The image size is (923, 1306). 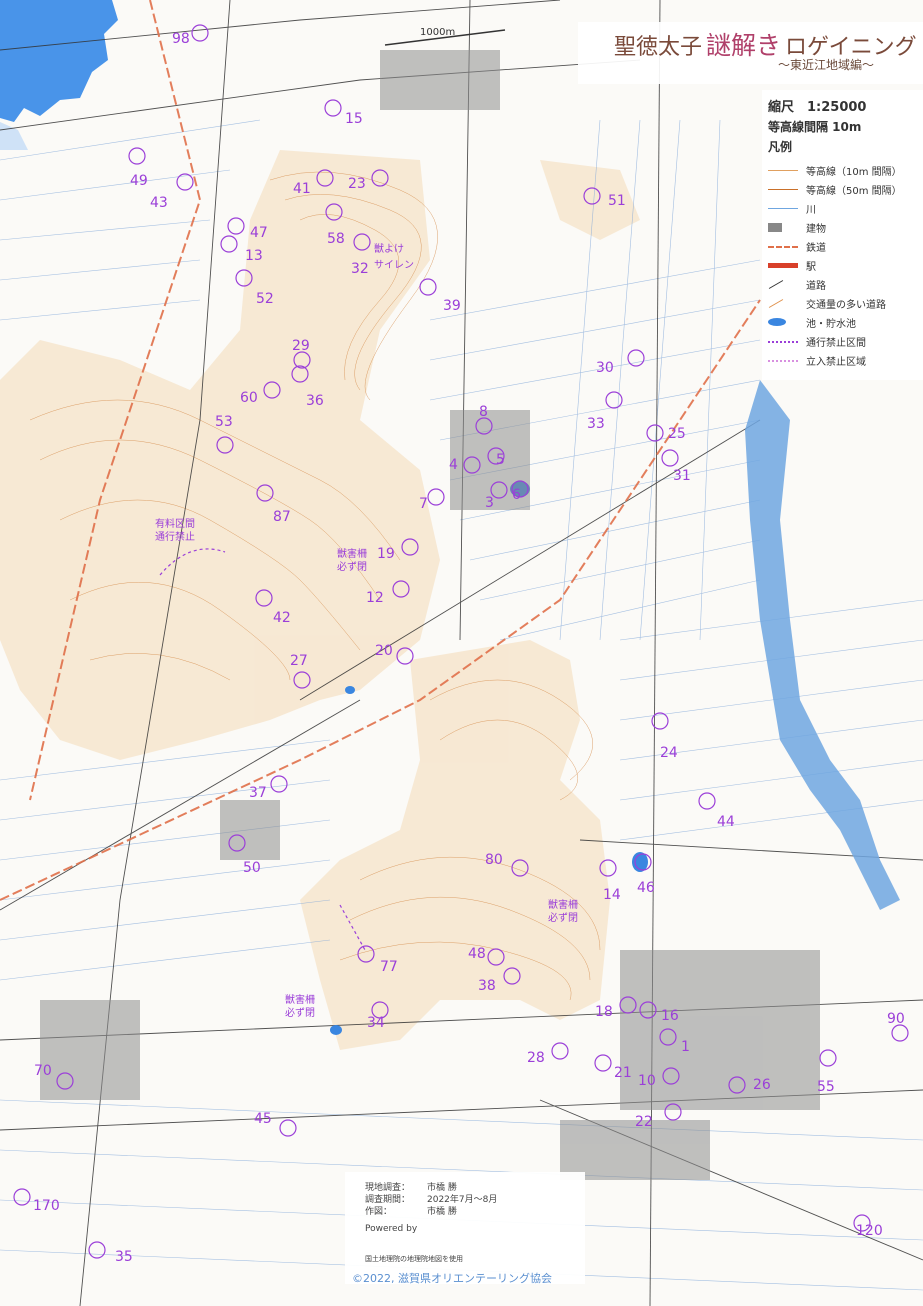 What do you see at coordinates (124, 1257) in the screenshot?
I see `checkpoint-label: 35` at bounding box center [124, 1257].